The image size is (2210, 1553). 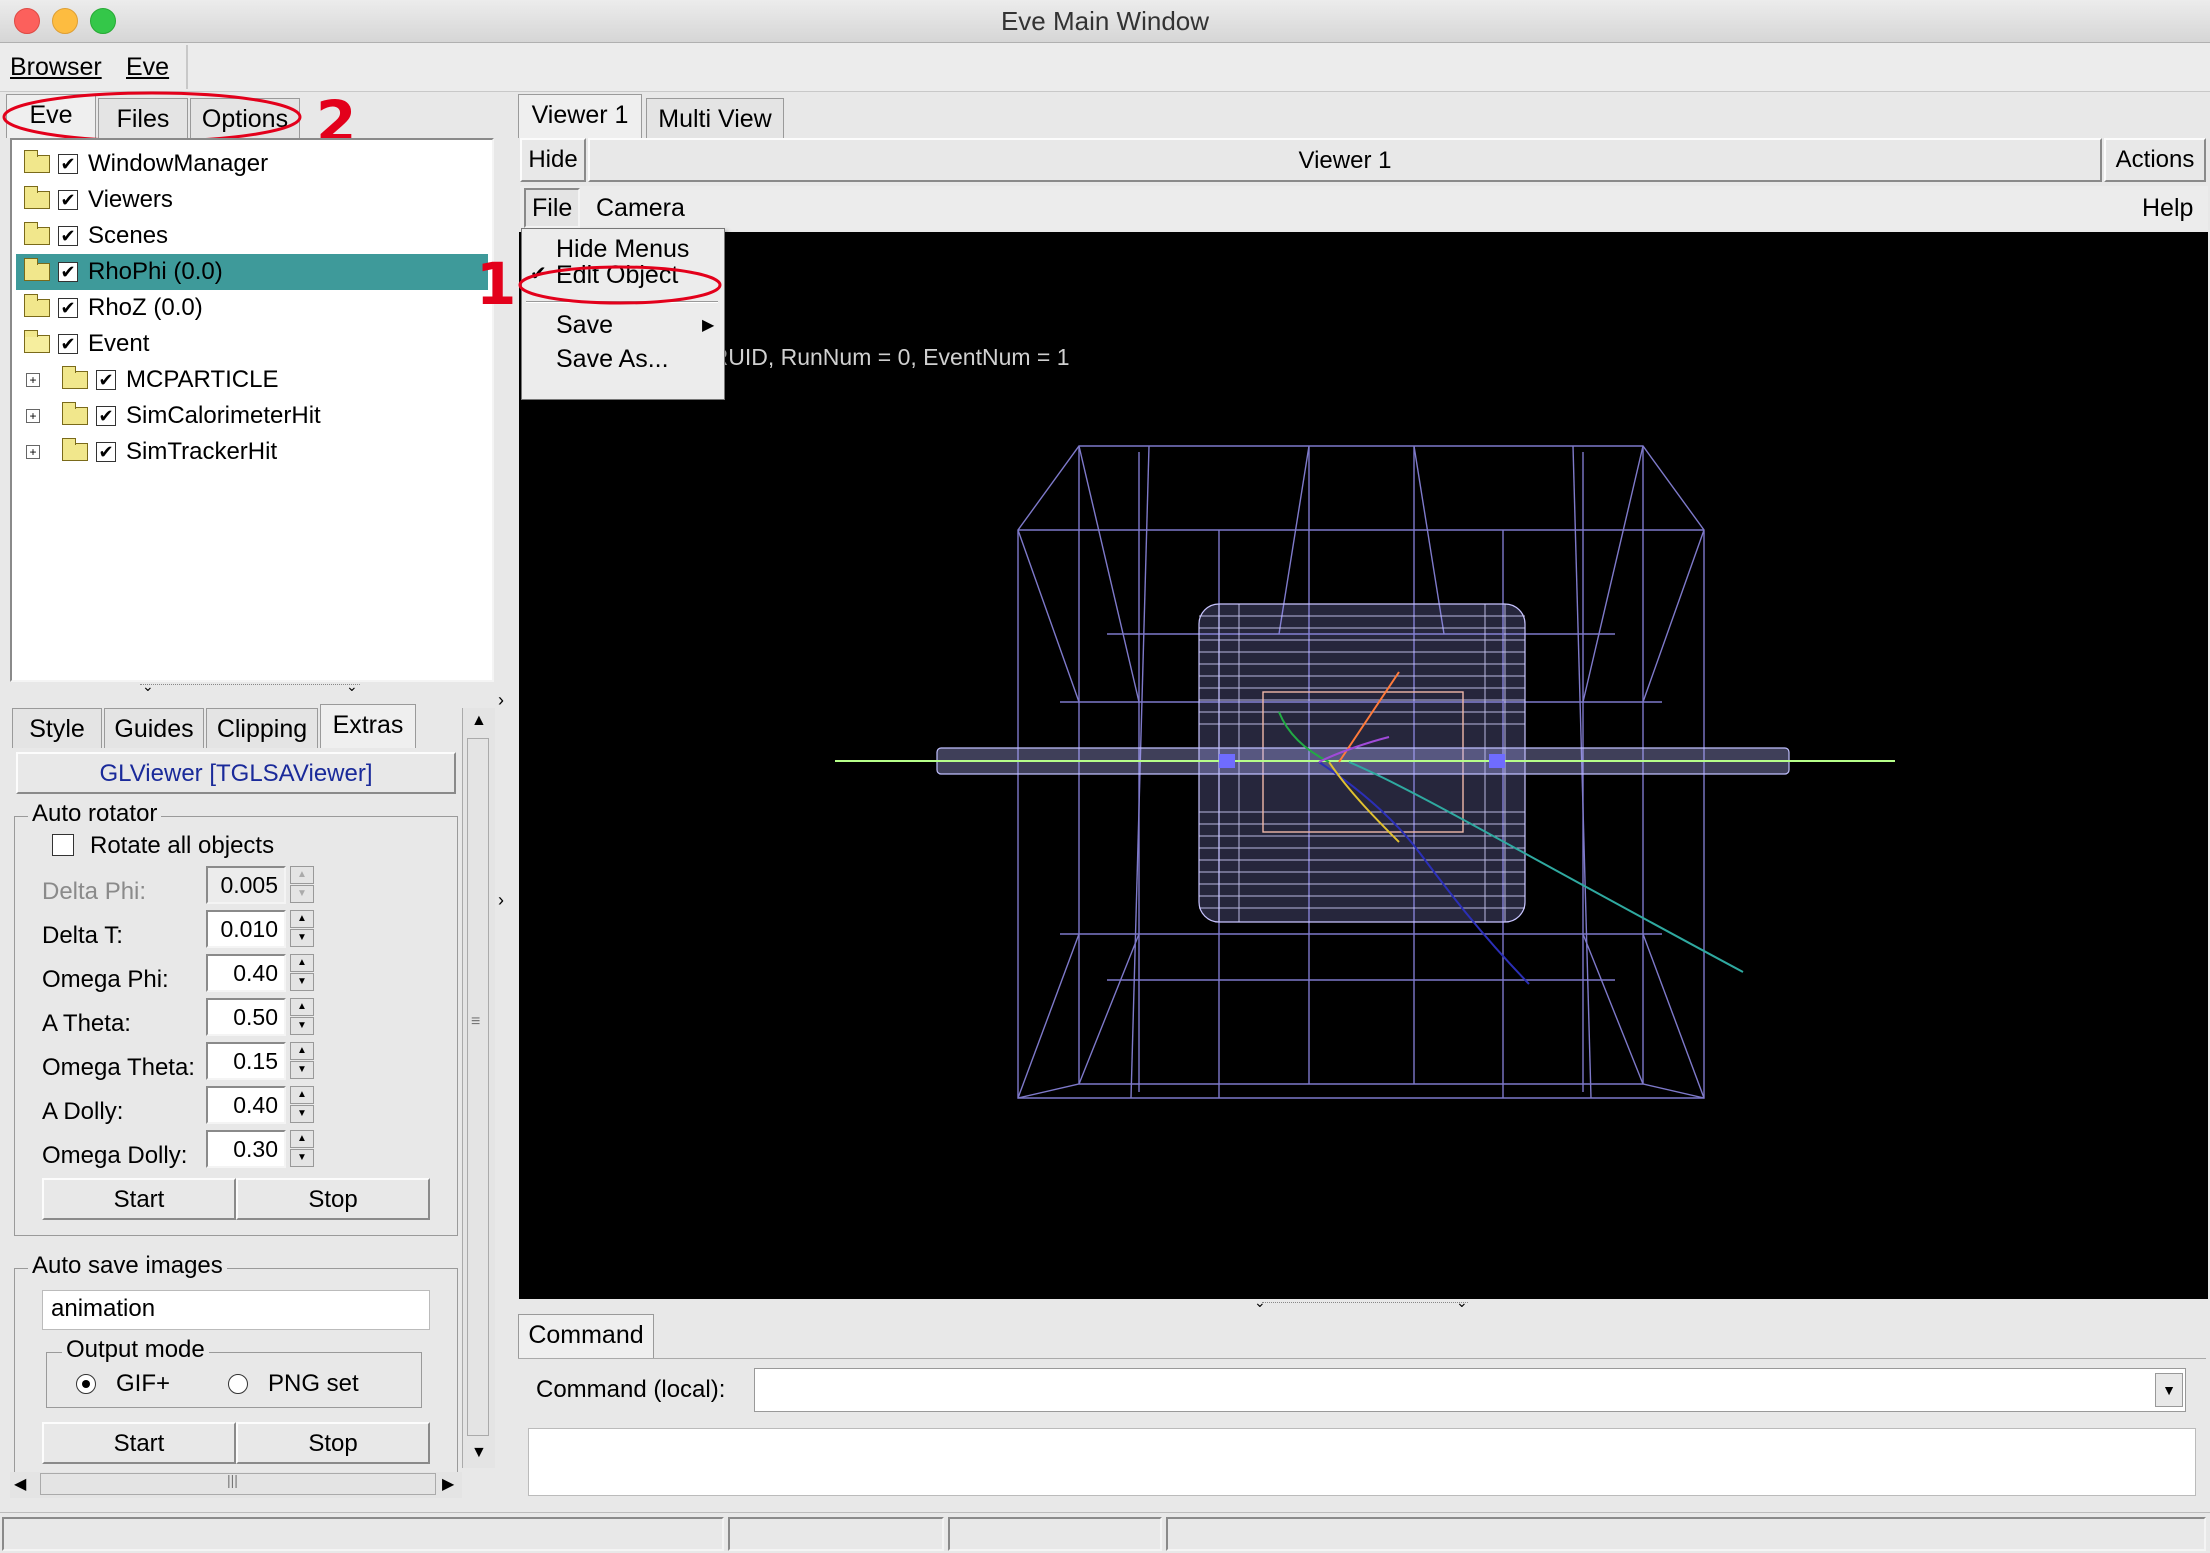 I want to click on title-bar: Eve Main Window, so click(x=1105, y=21).